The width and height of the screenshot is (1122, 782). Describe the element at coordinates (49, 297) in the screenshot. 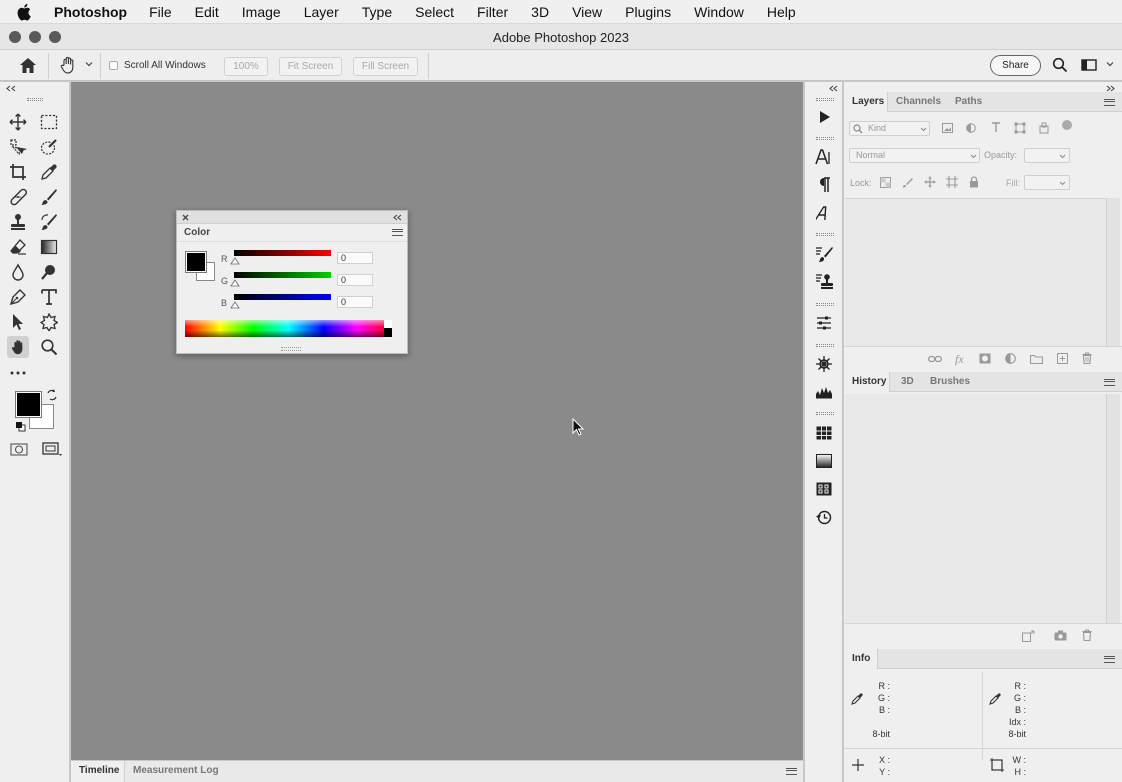

I see `type-tool-icon` at that location.